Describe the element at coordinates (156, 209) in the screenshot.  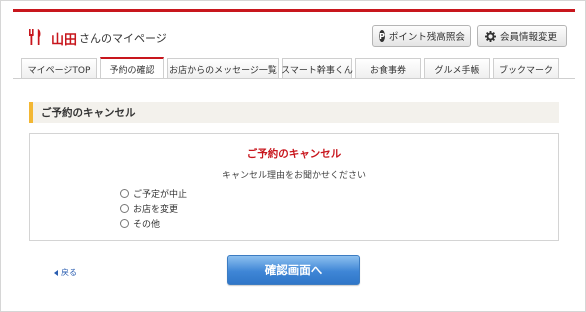
I see `reason-label: お店を変更` at that location.